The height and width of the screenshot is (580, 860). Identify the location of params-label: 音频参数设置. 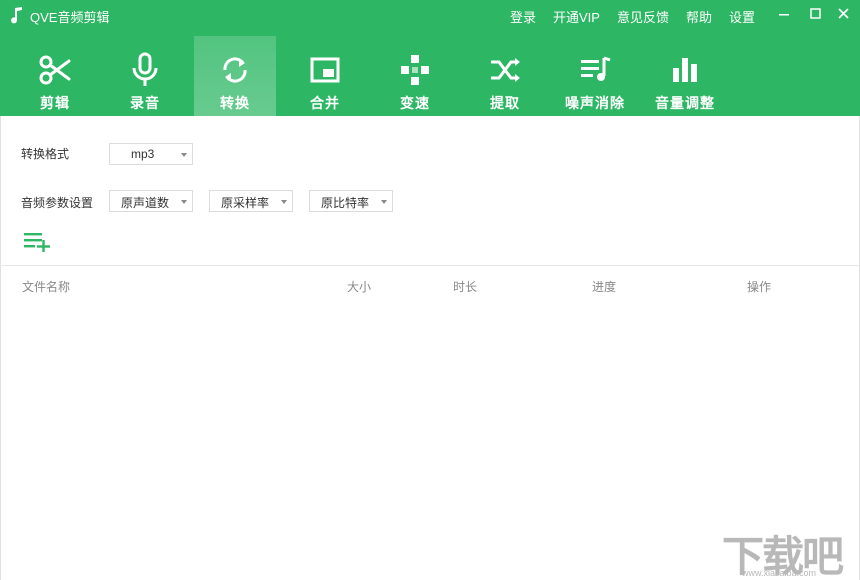
(57, 203).